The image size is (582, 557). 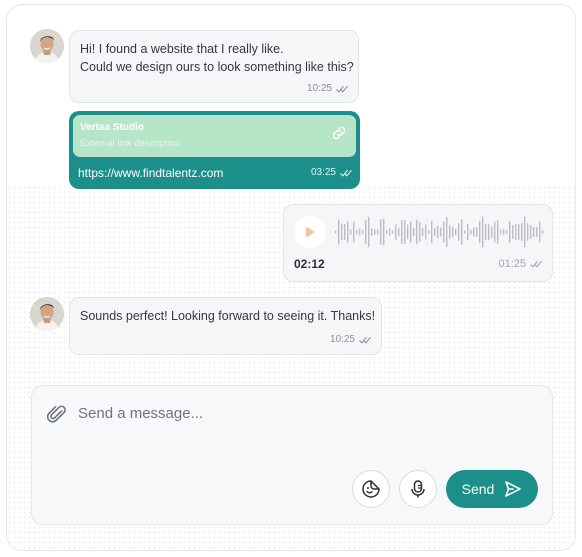 I want to click on link-title: Vertaa Studio, so click(x=112, y=127).